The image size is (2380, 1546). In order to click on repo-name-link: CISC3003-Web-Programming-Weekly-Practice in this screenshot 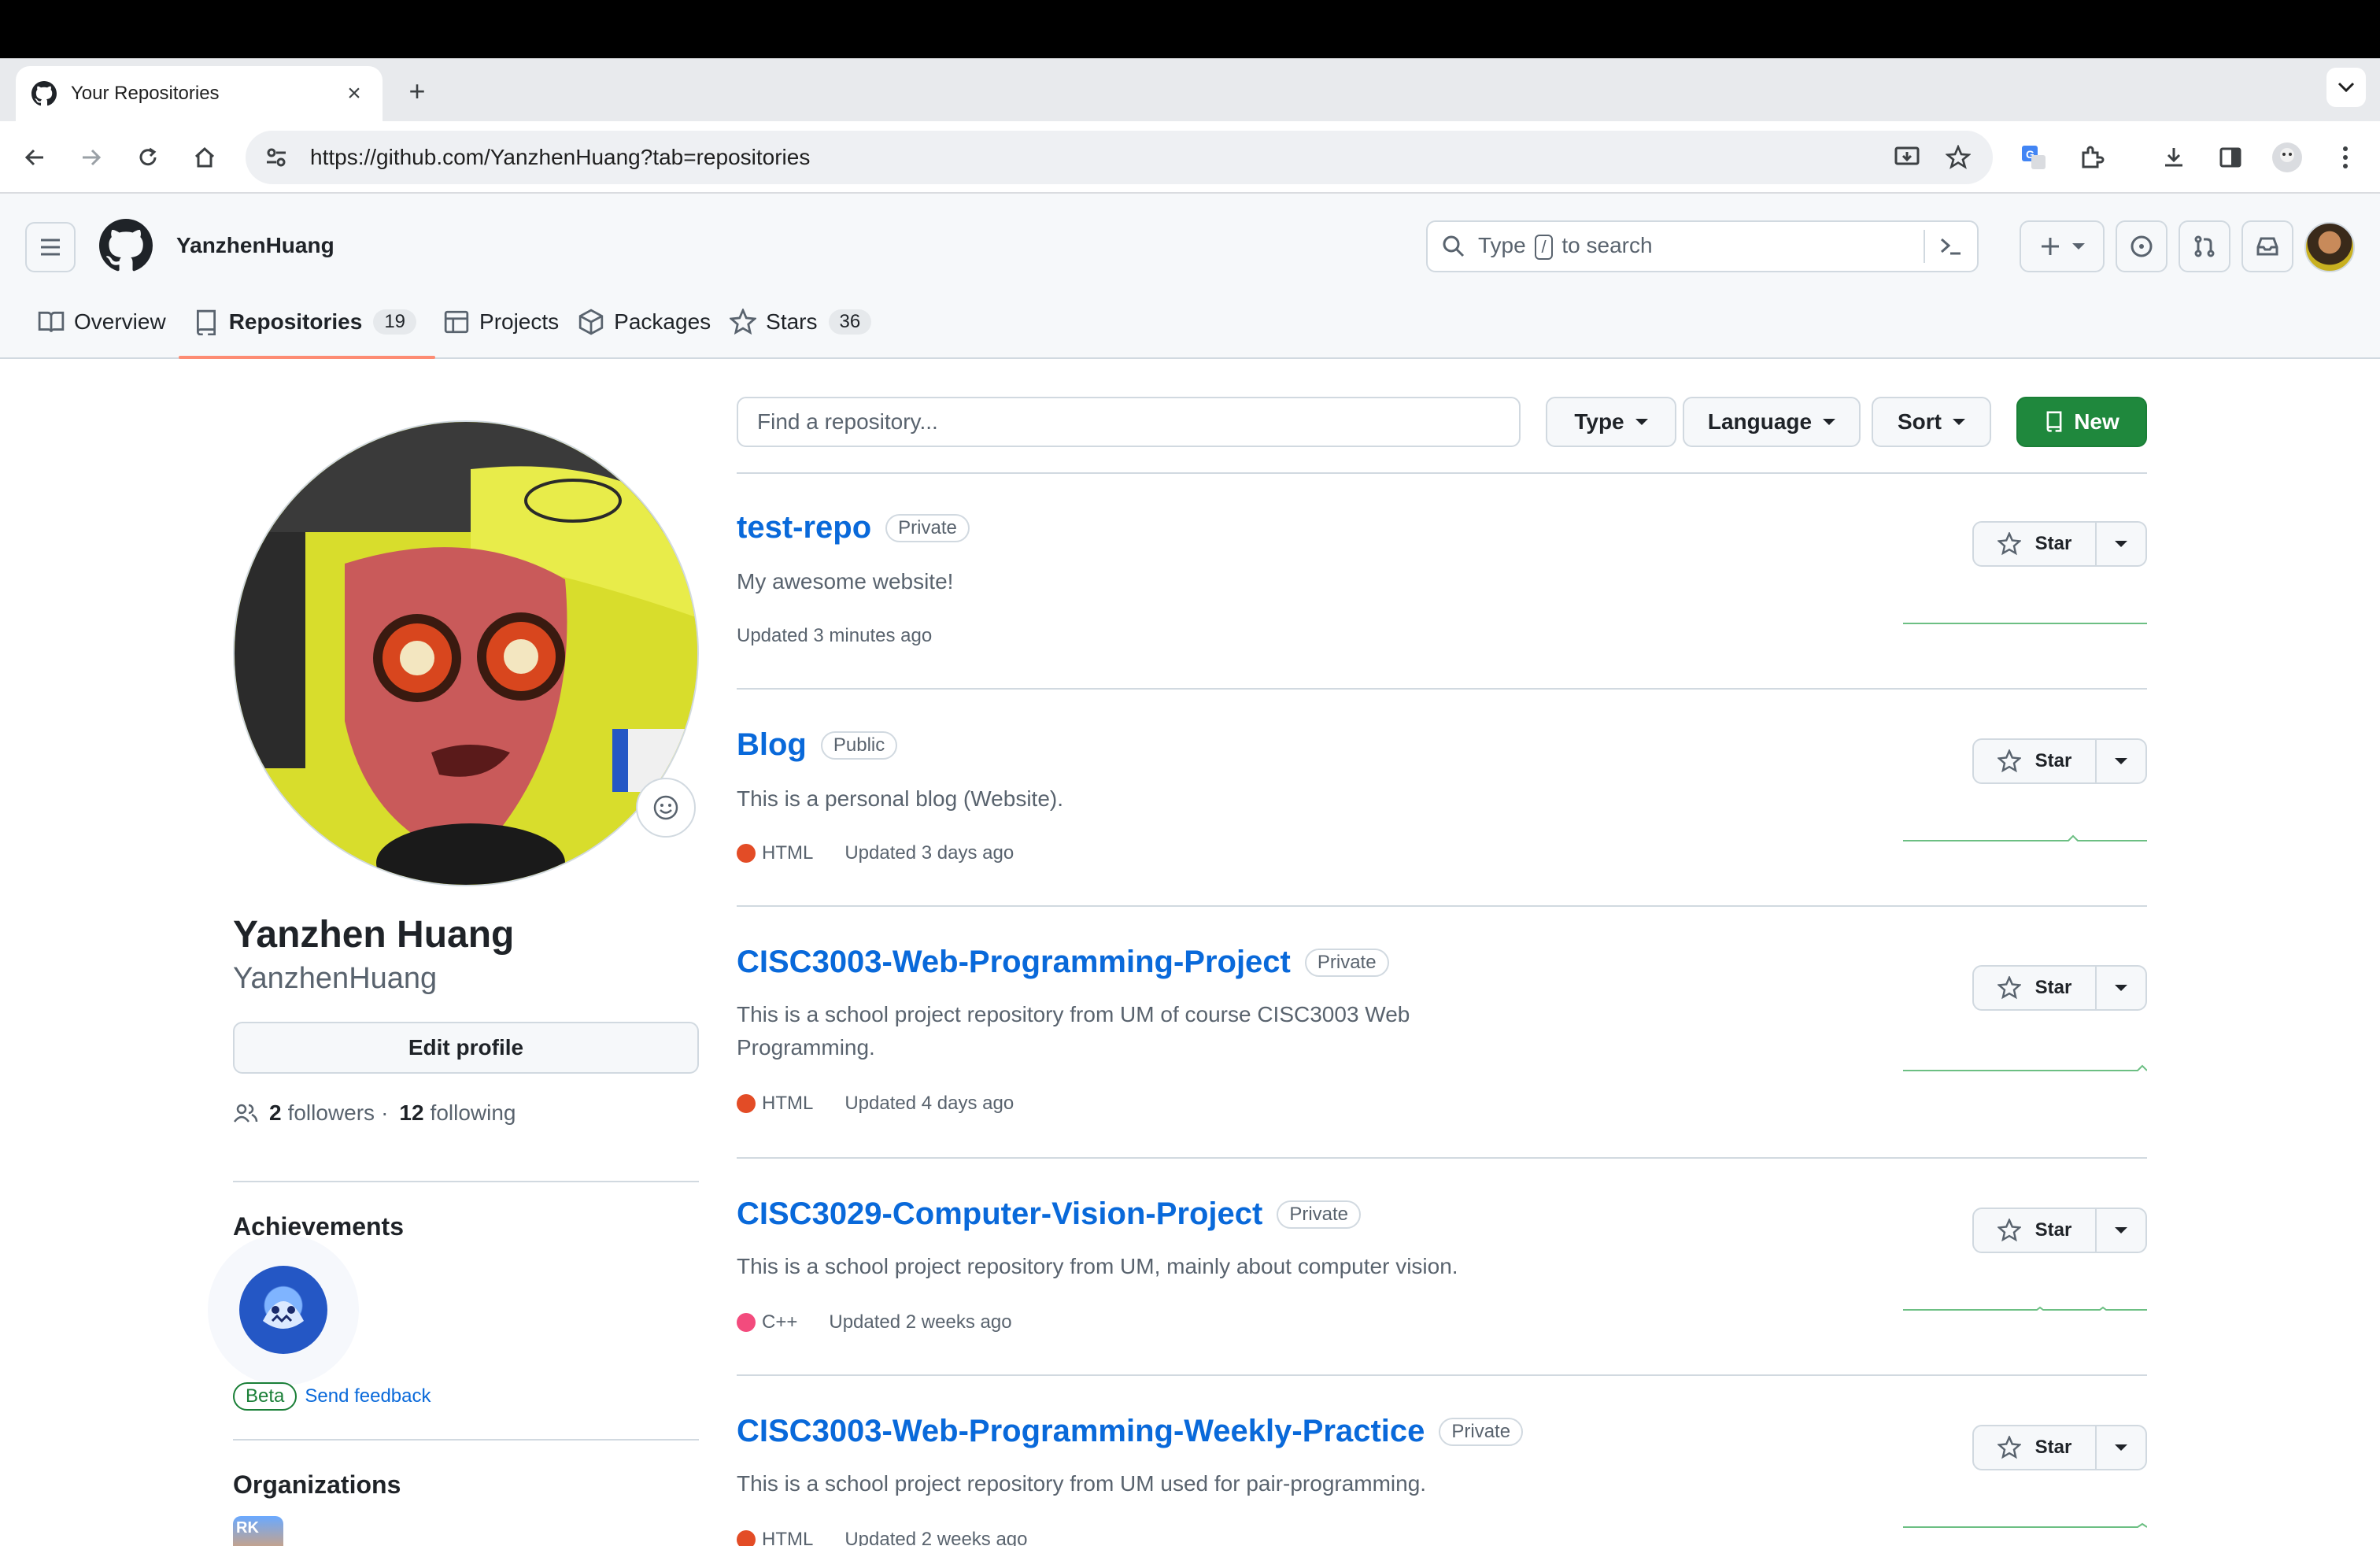, I will do `click(1081, 1431)`.